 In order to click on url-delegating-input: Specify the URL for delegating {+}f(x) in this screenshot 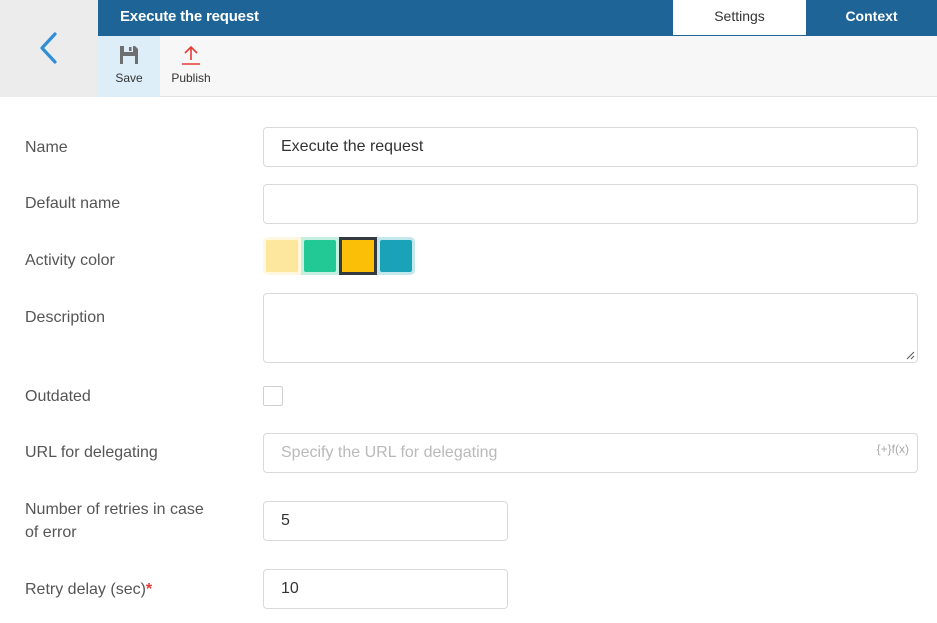, I will do `click(590, 453)`.